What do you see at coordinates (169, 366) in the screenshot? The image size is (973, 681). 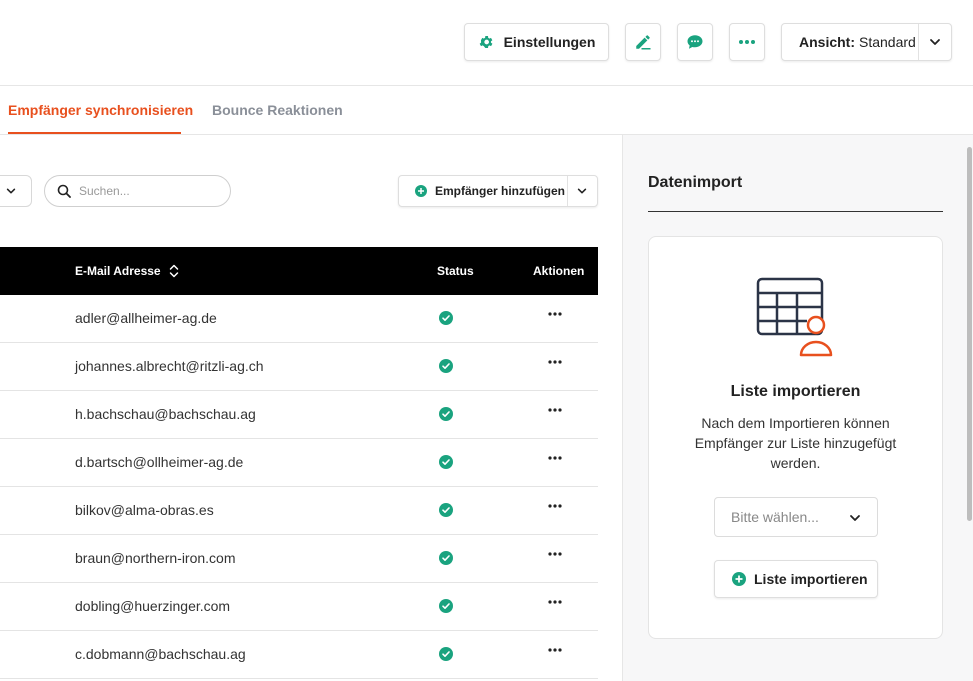 I see `row-email: johannes.albrecht@ritzli-ag.ch` at bounding box center [169, 366].